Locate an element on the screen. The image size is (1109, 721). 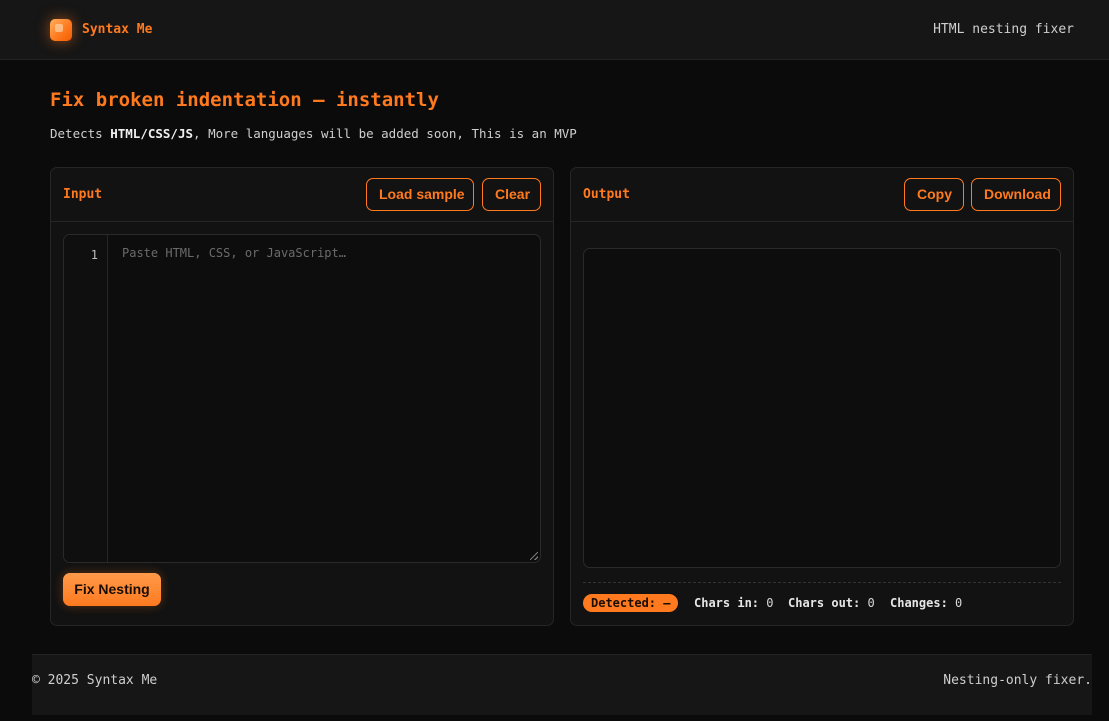
stats-divider is located at coordinates (822, 582).